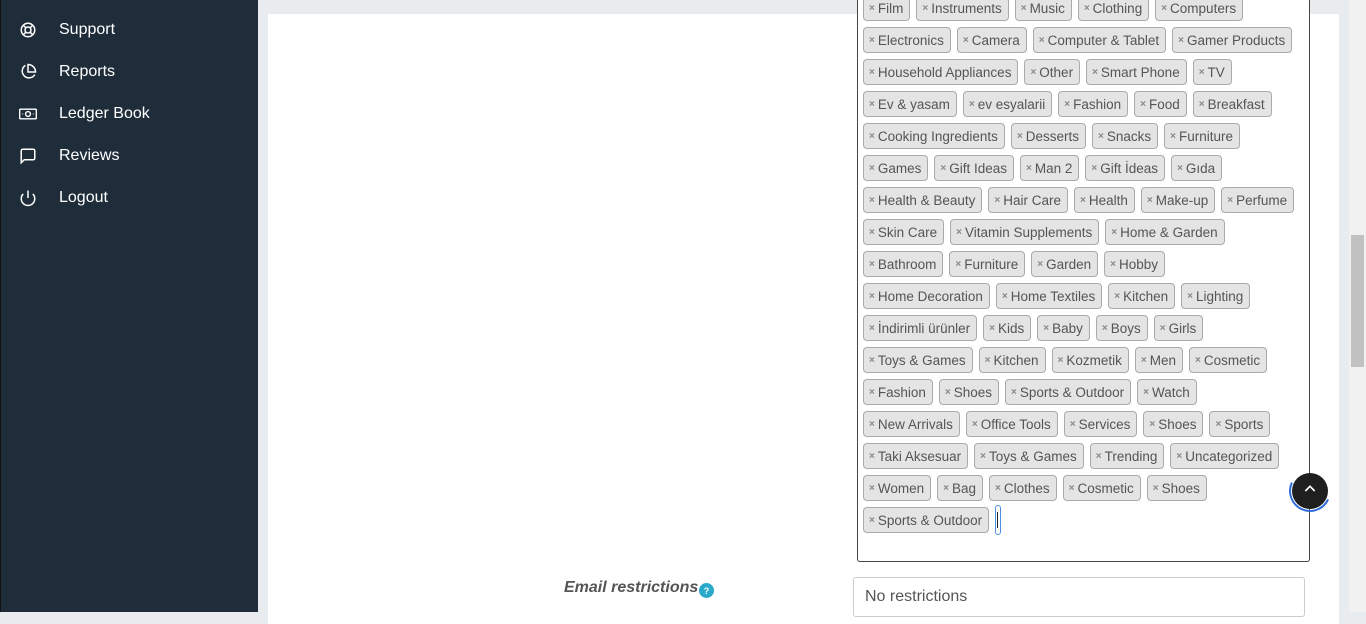 This screenshot has height=624, width=1366. I want to click on category-tag-label: Instruments, so click(966, 8).